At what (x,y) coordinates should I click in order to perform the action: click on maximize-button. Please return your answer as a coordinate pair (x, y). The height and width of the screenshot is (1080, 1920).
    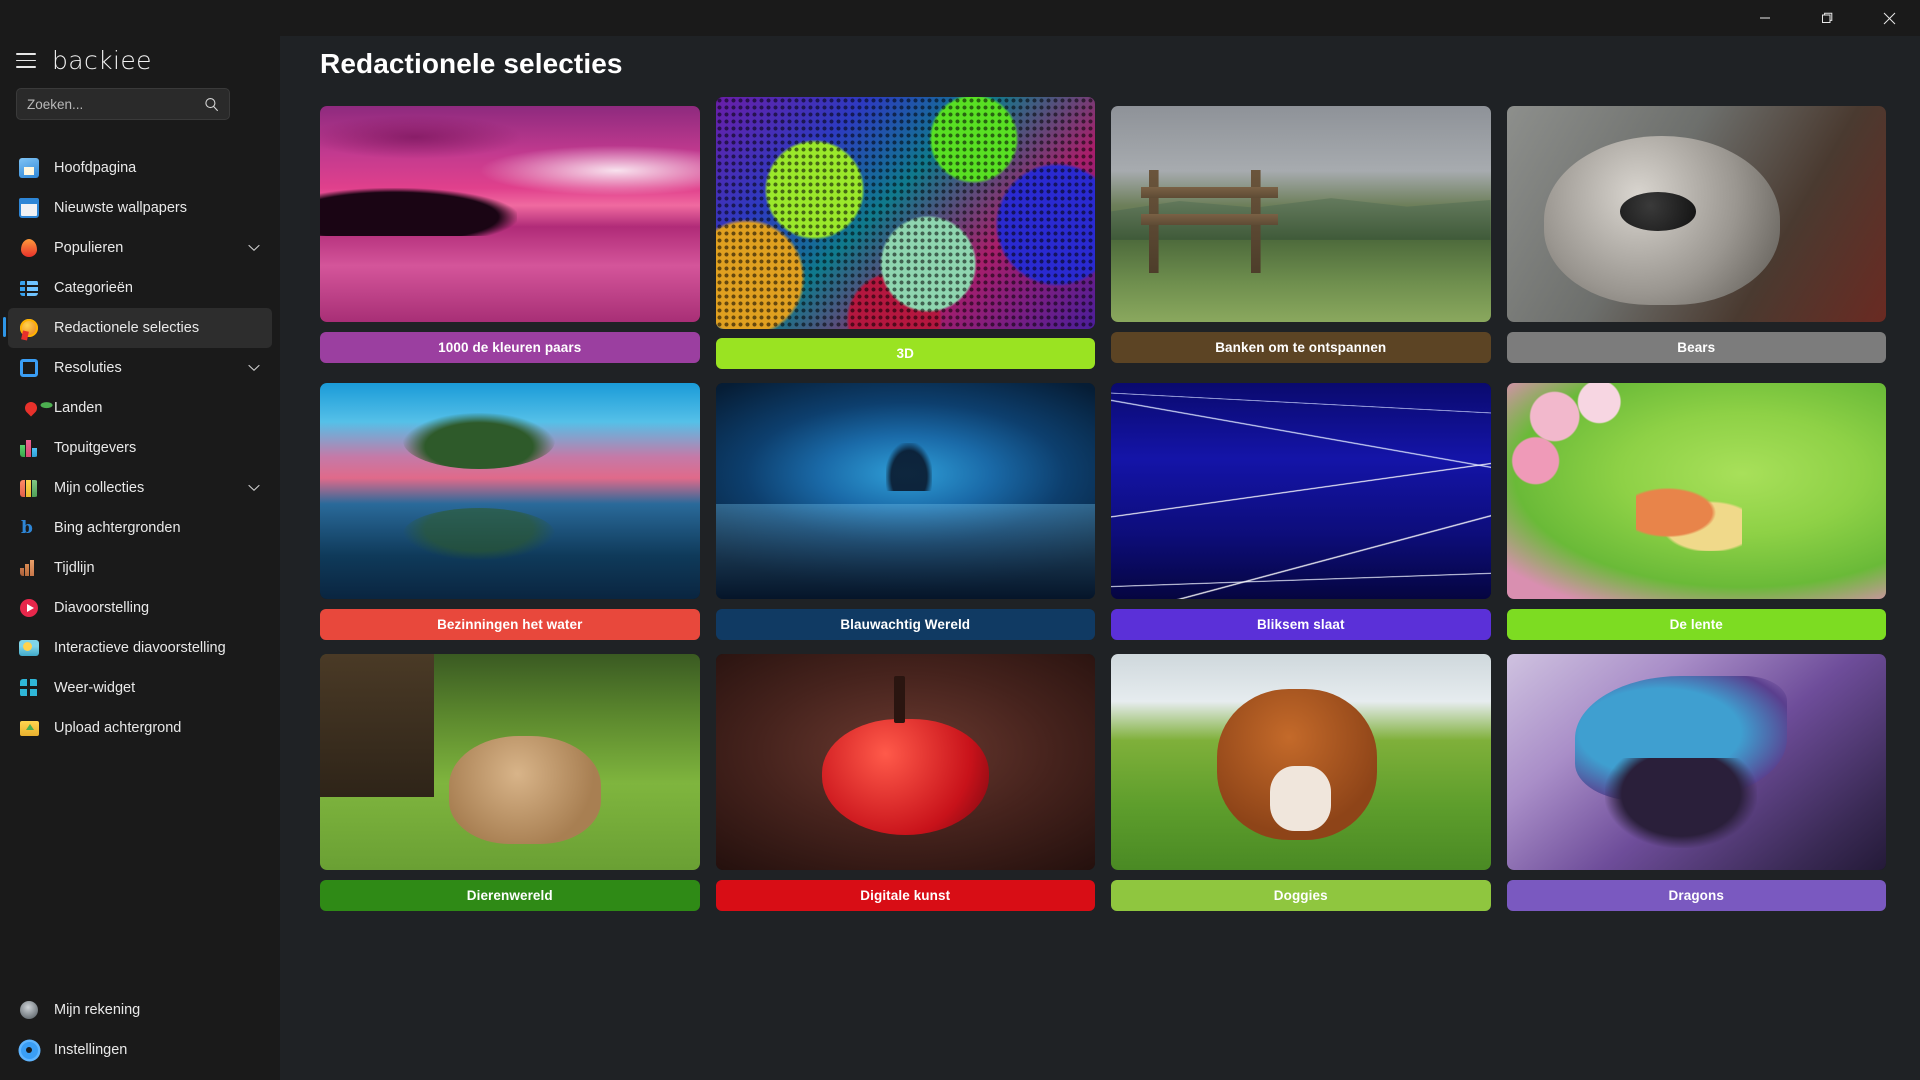
    Looking at the image, I should click on (1827, 18).